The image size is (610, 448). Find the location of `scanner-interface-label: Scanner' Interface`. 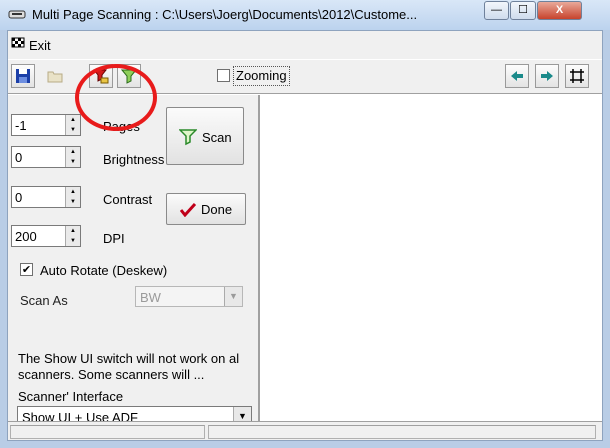

scanner-interface-label: Scanner' Interface is located at coordinates (71, 396).